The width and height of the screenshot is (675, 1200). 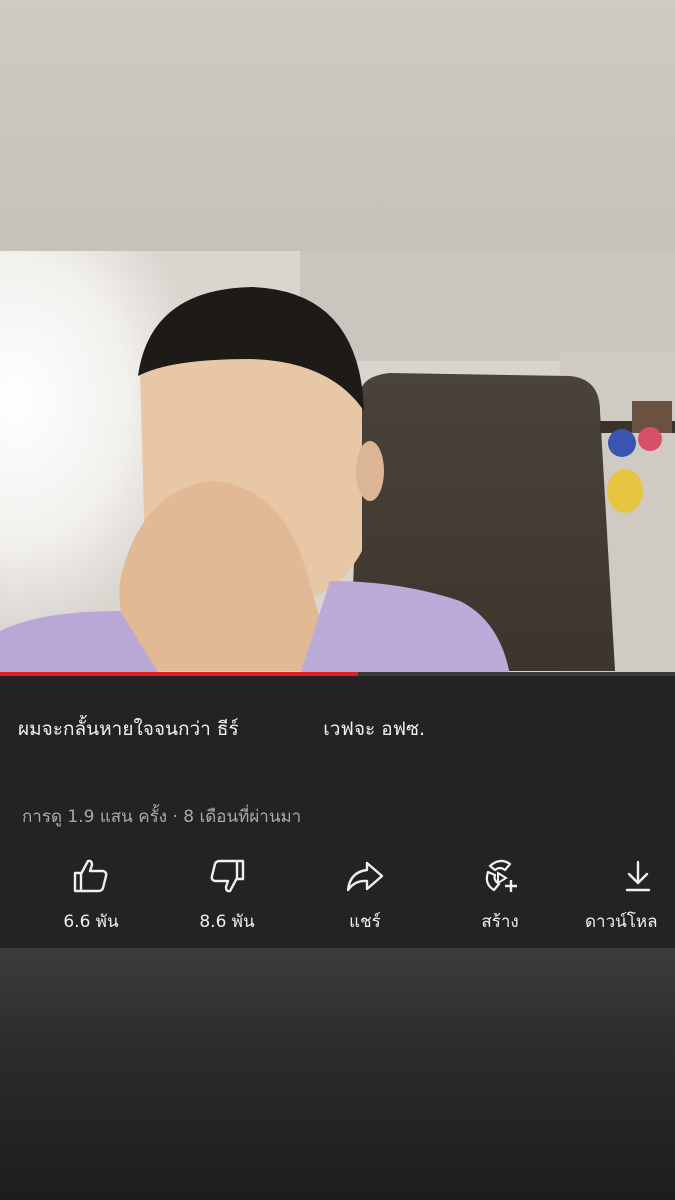 What do you see at coordinates (365, 876) in the screenshot?
I see `share-icon` at bounding box center [365, 876].